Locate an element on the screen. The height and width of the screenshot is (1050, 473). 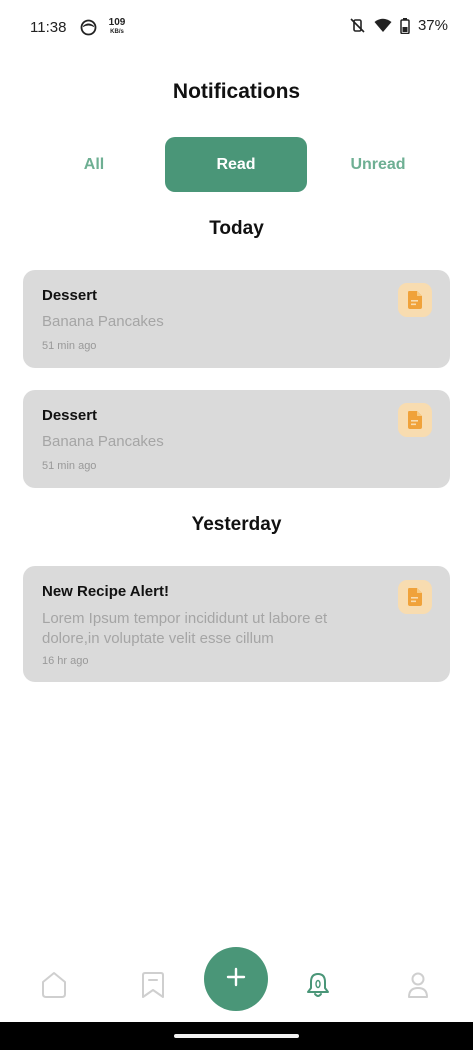
bottom-nav is located at coordinates (236, 980).